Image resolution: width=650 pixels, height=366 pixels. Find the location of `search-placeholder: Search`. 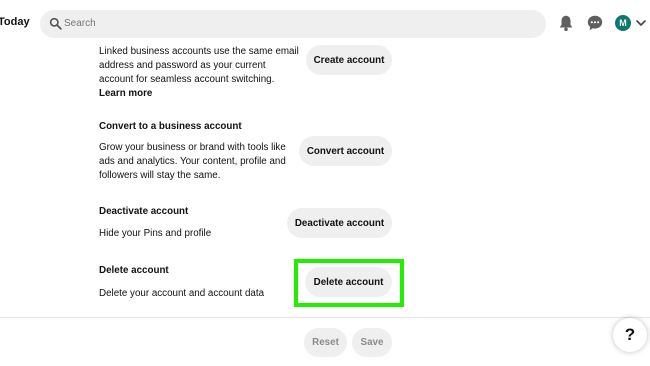

search-placeholder: Search is located at coordinates (80, 23).